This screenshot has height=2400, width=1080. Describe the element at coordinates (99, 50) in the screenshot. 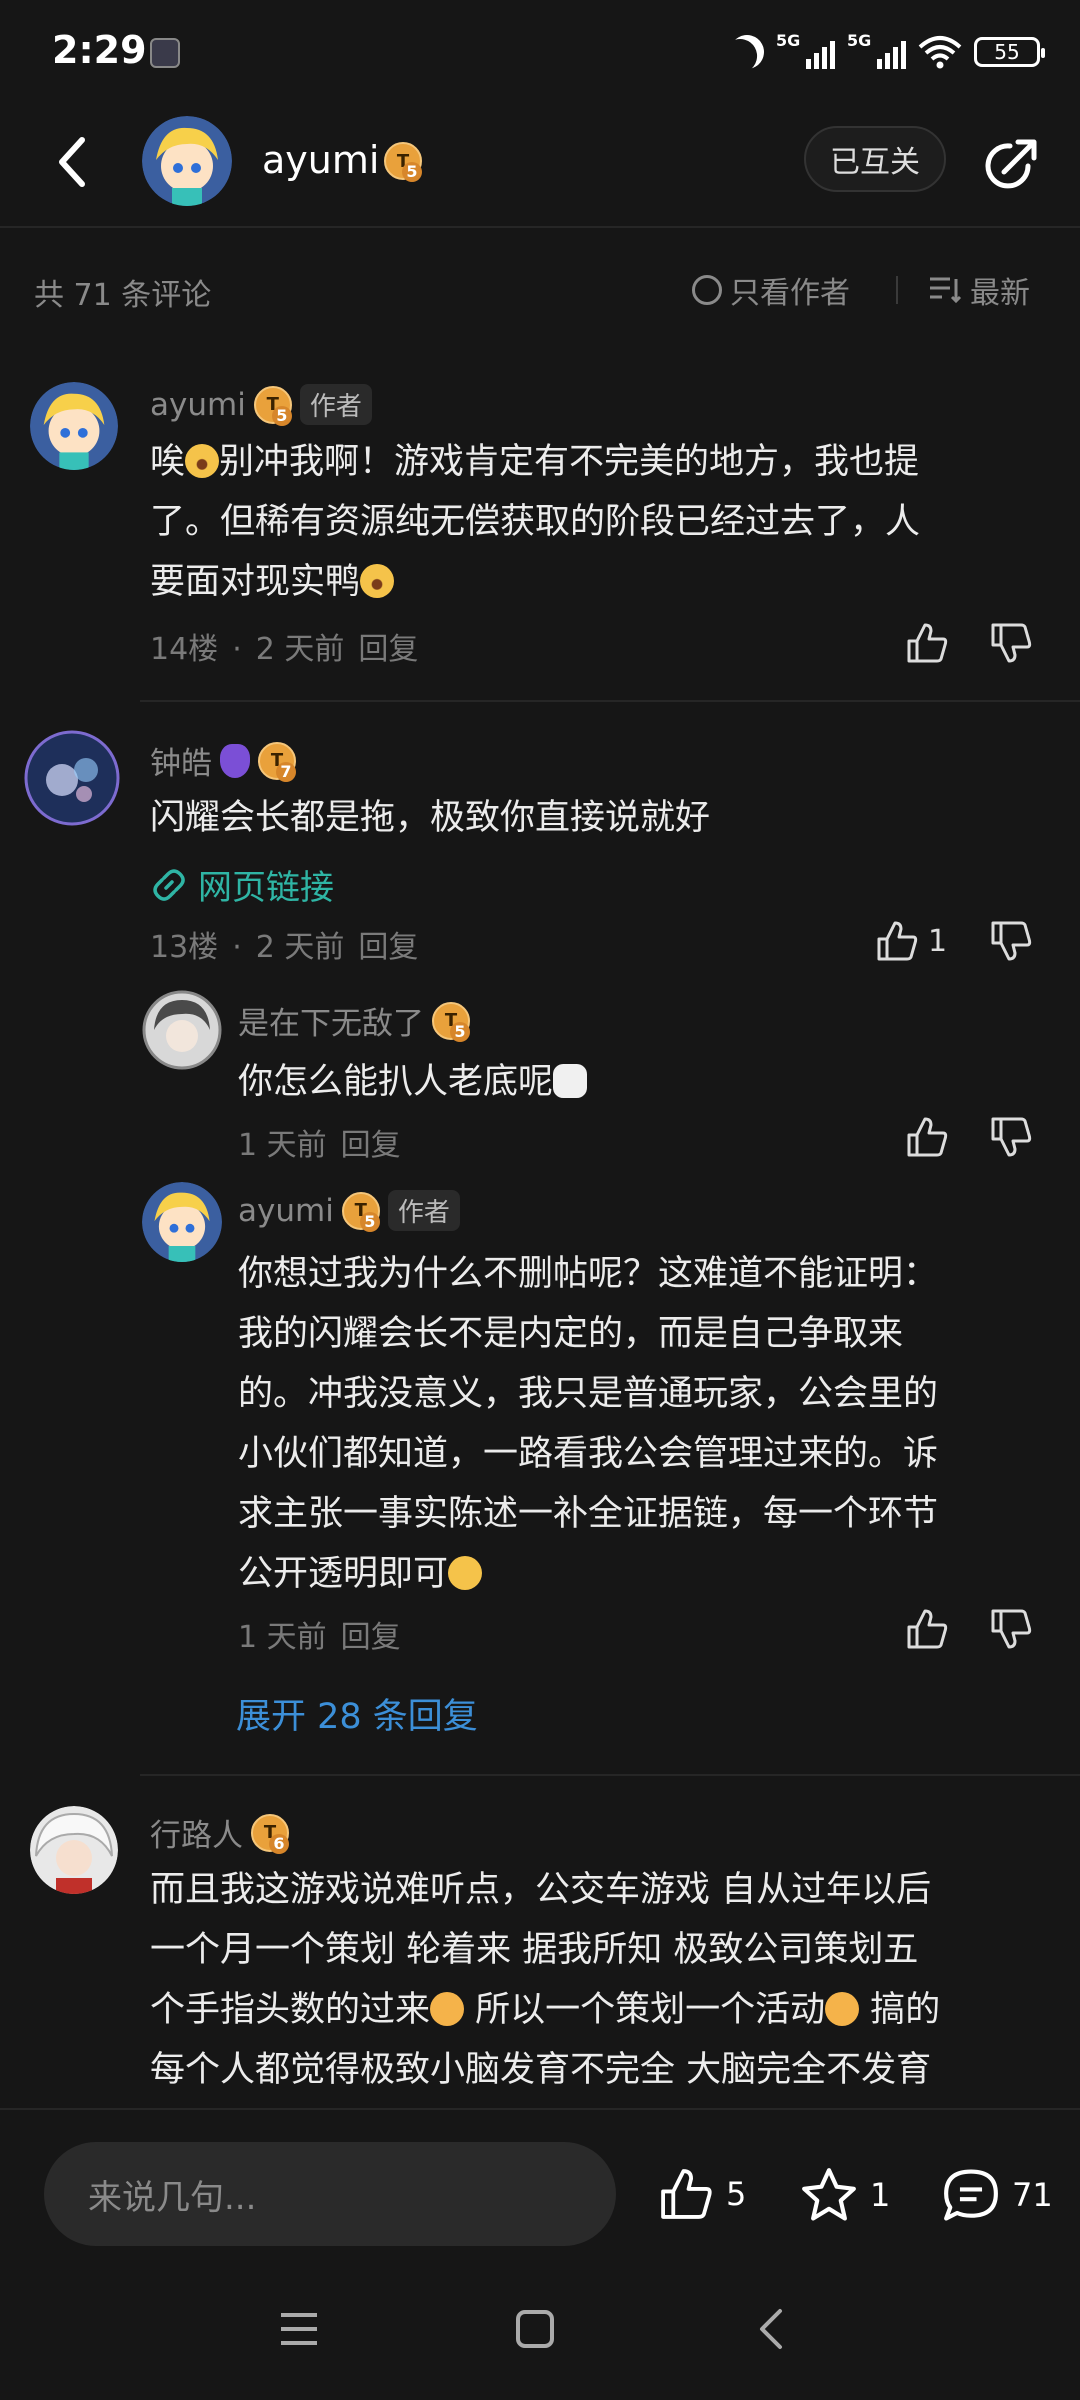

I see `status-time: 2:29` at that location.